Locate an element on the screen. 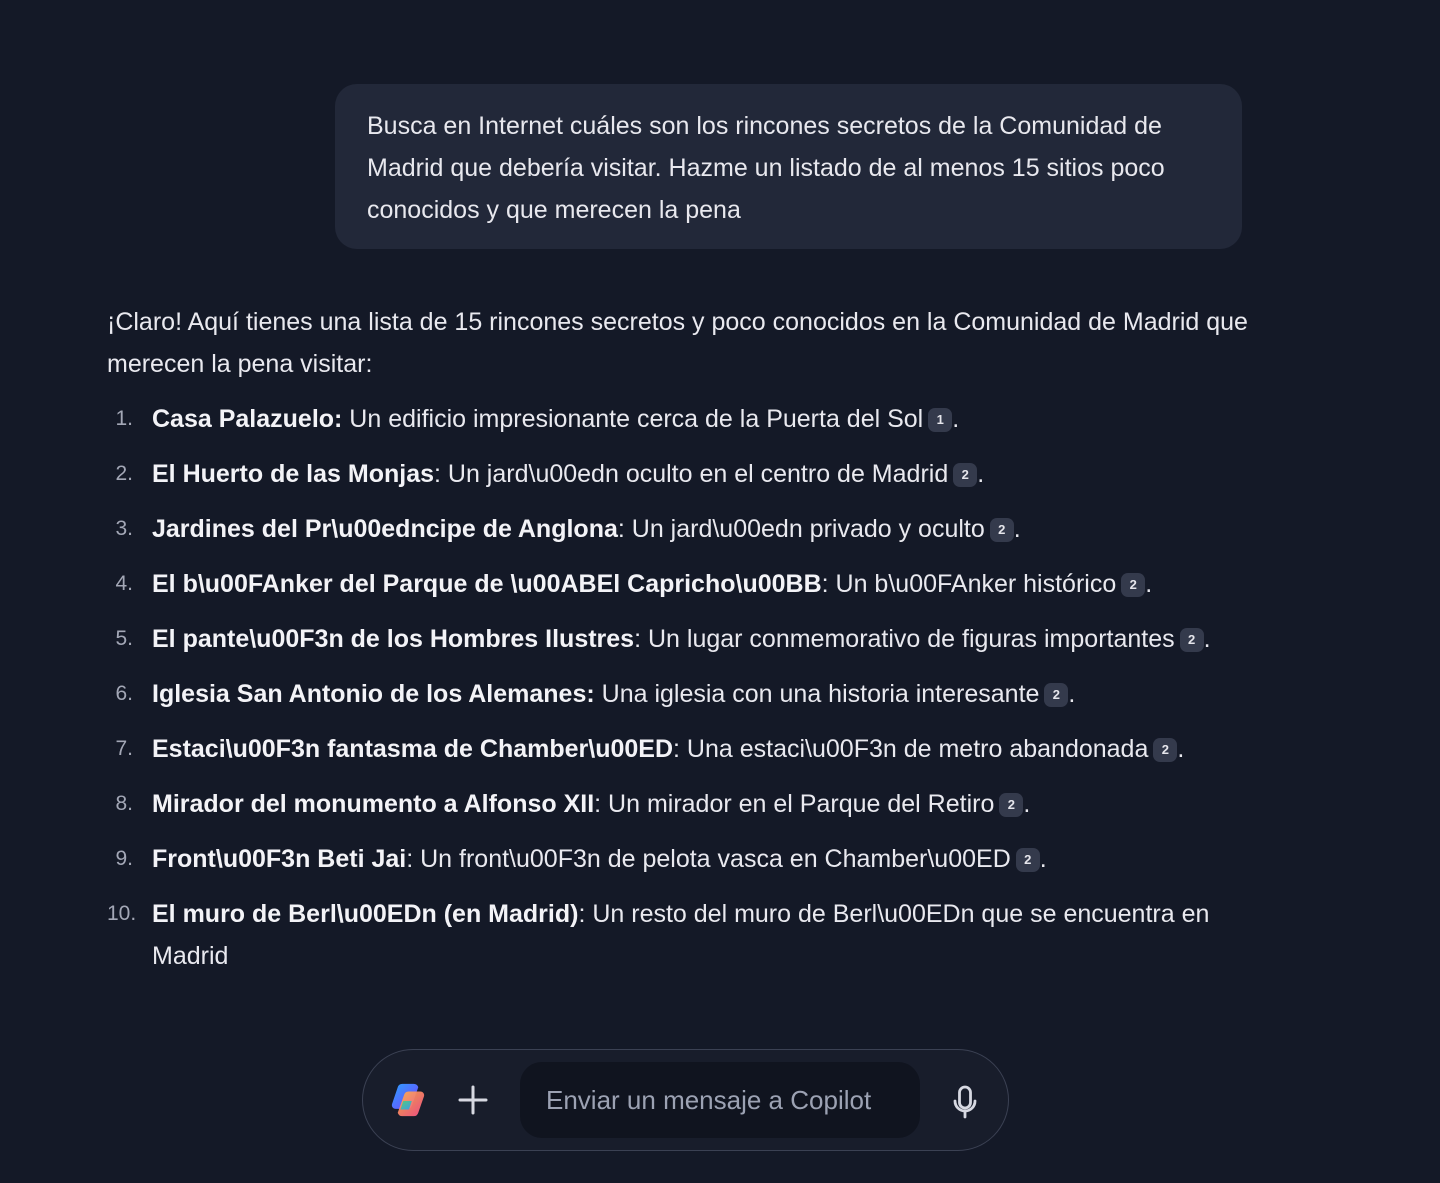 This screenshot has height=1183, width=1440. place-name: Front\u00F3n Beti Jai is located at coordinates (279, 859).